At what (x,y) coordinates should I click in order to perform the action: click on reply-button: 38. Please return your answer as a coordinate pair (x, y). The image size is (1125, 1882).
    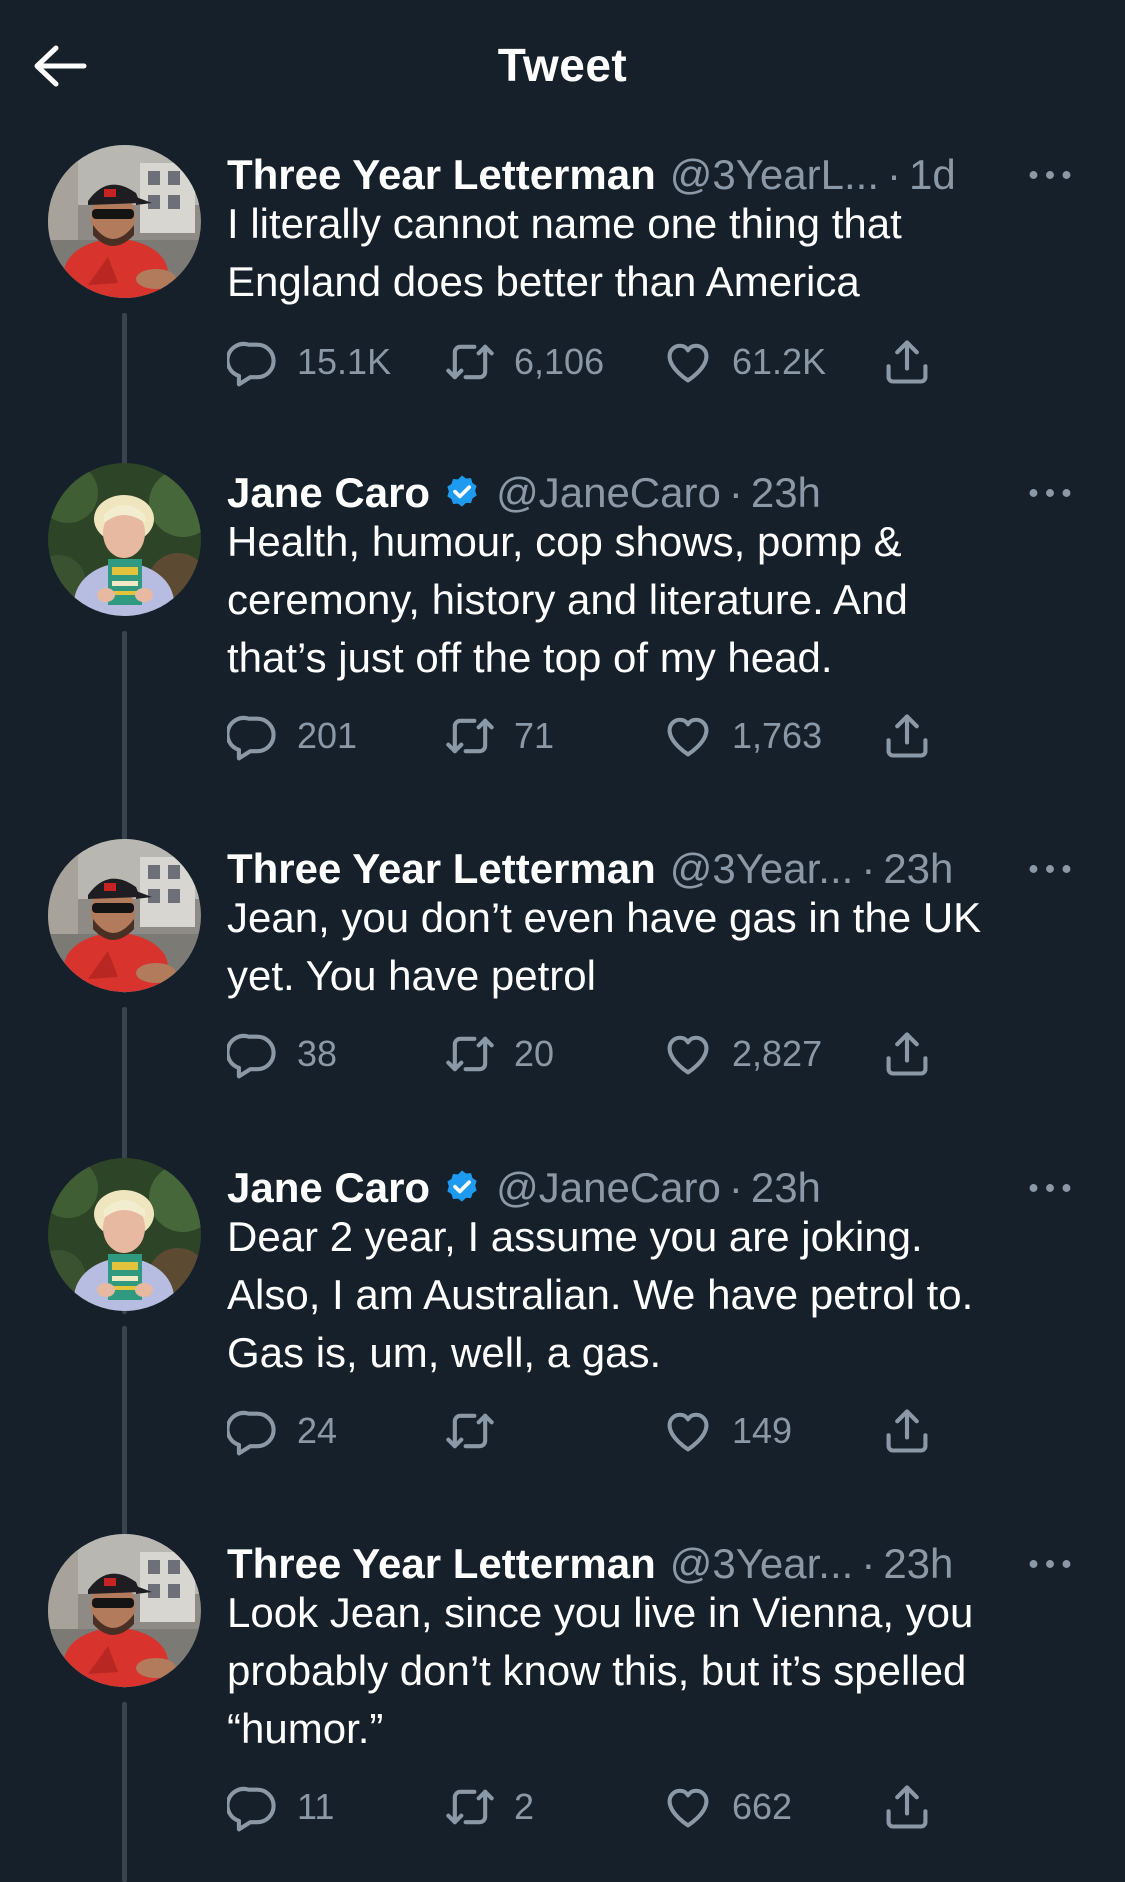
    Looking at the image, I should click on (282, 1054).